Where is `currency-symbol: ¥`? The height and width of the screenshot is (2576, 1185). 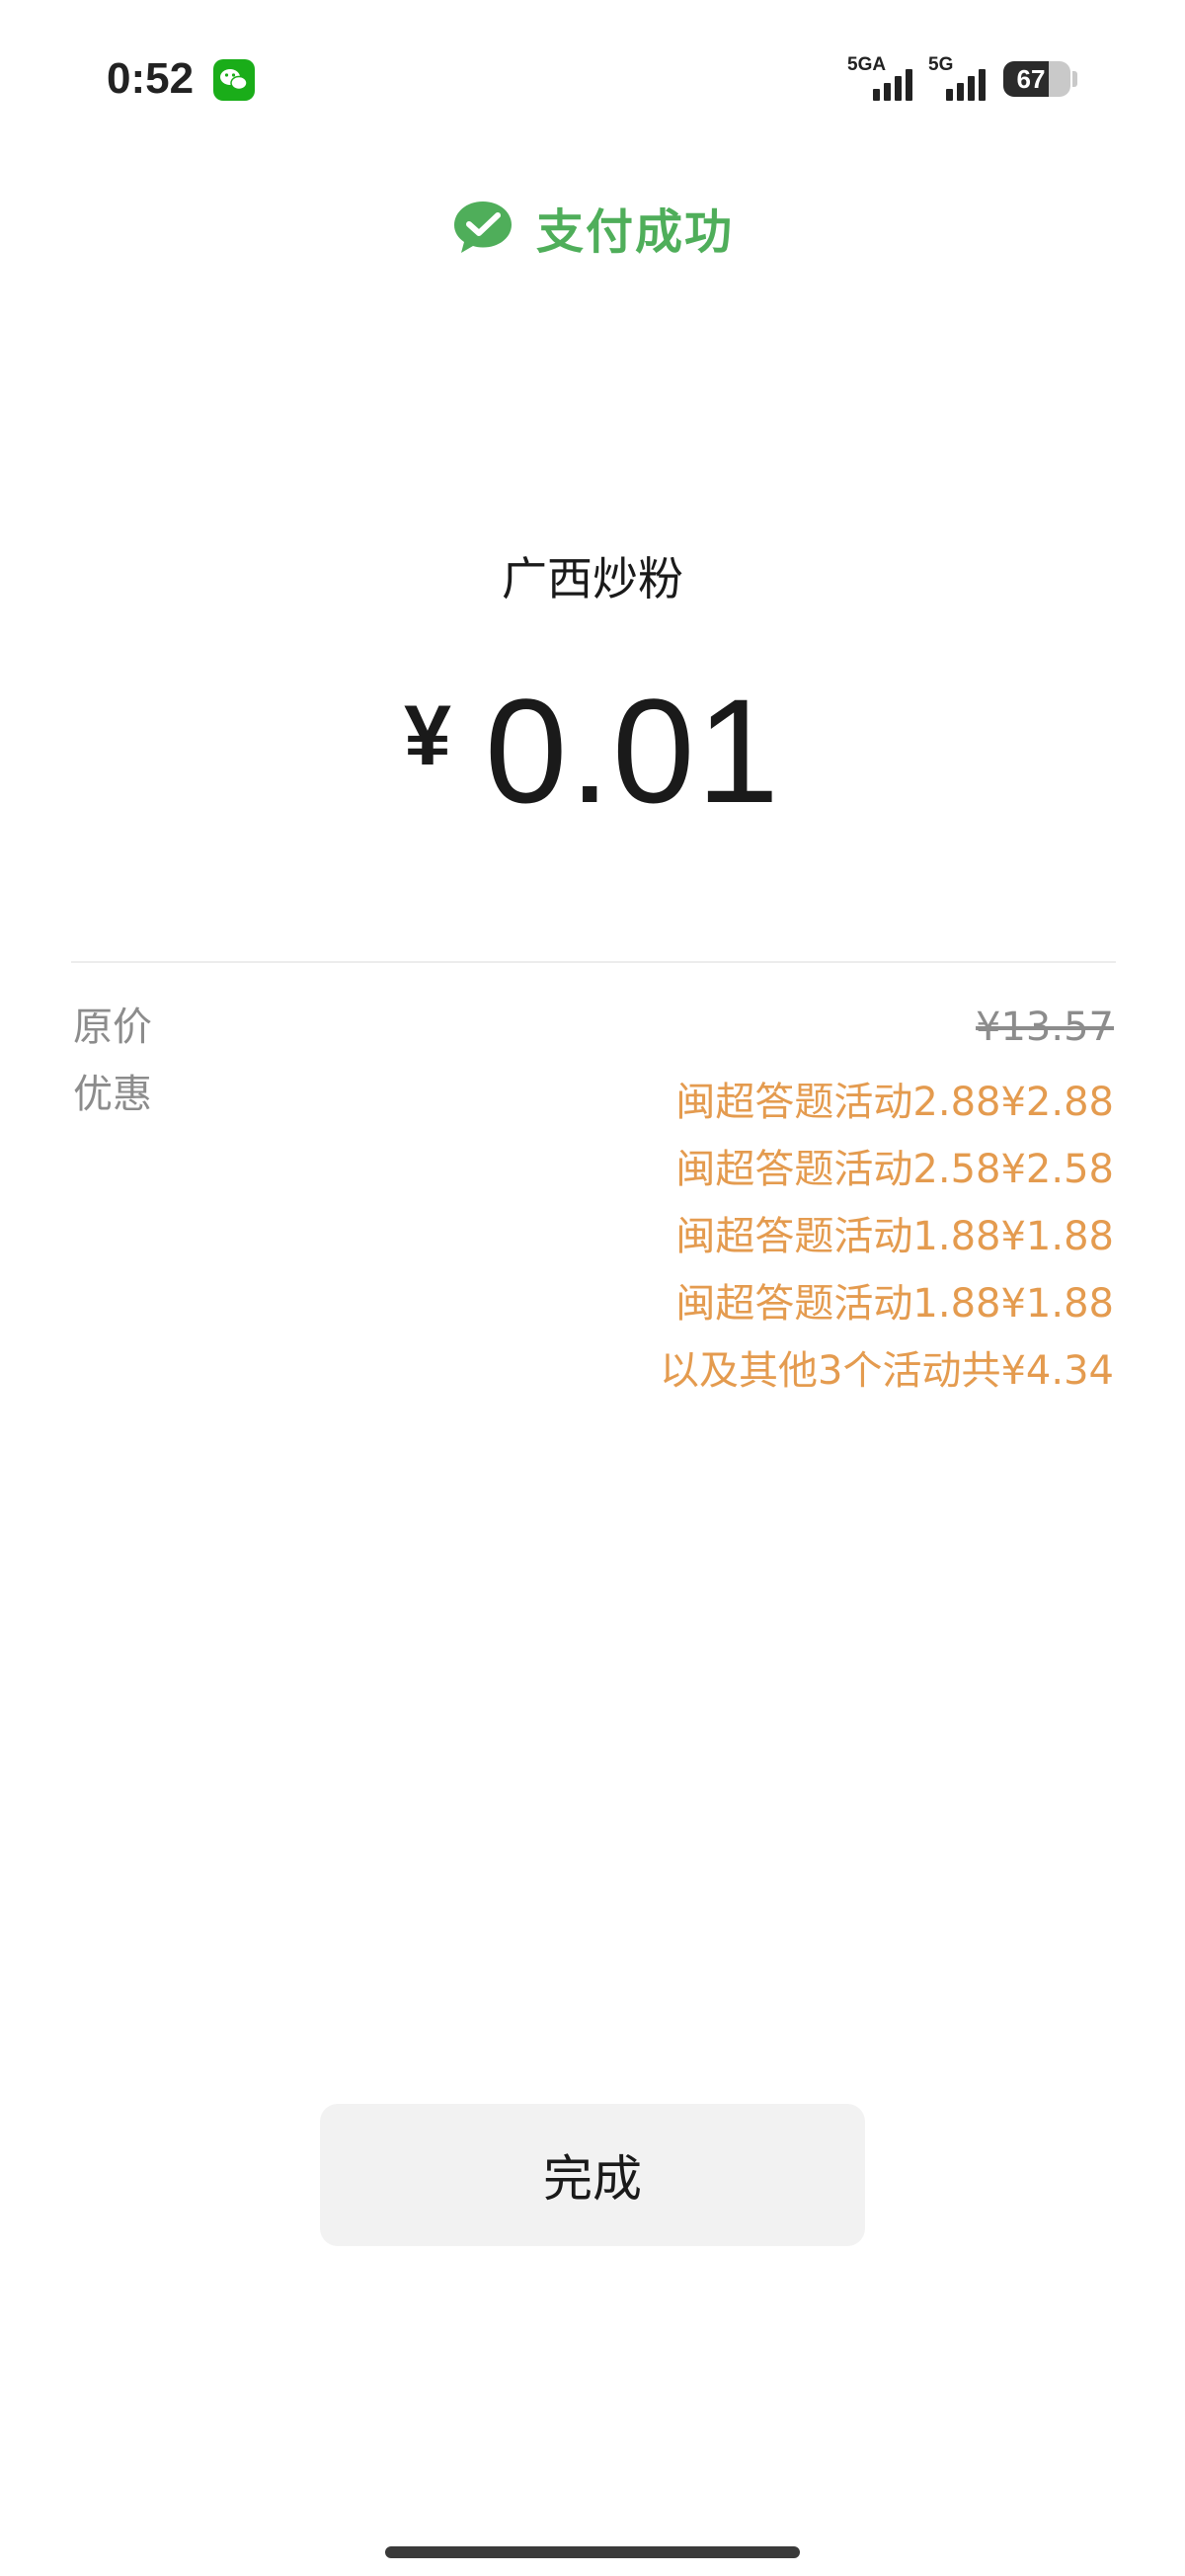 currency-symbol: ¥ is located at coordinates (428, 735).